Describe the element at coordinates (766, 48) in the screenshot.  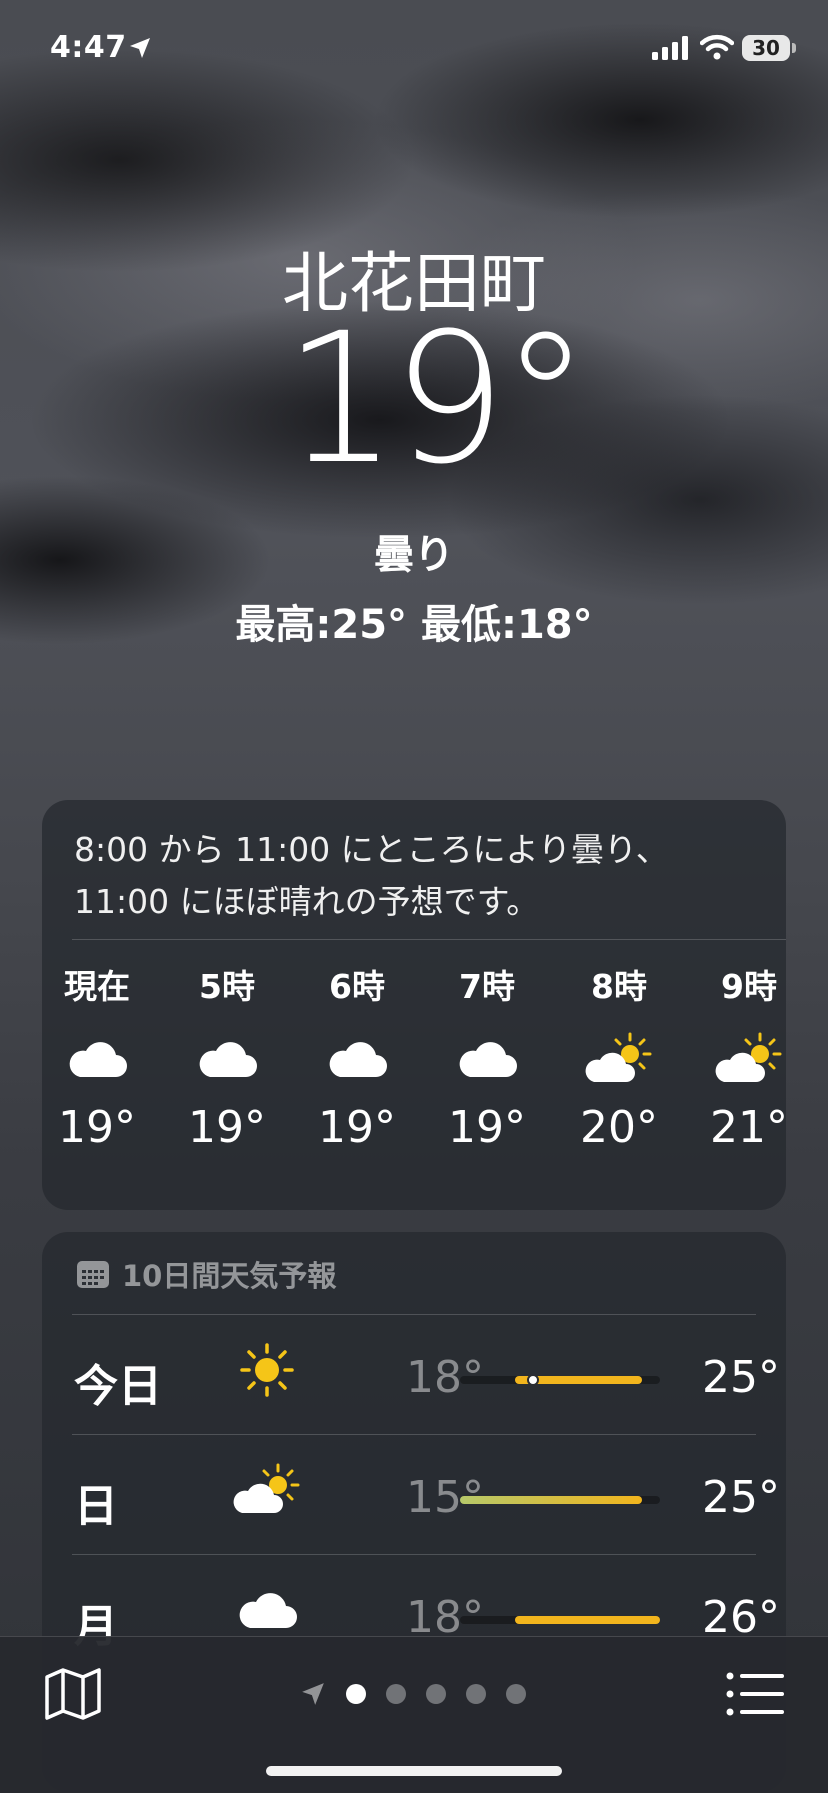
I see `battery-indicator: 30` at that location.